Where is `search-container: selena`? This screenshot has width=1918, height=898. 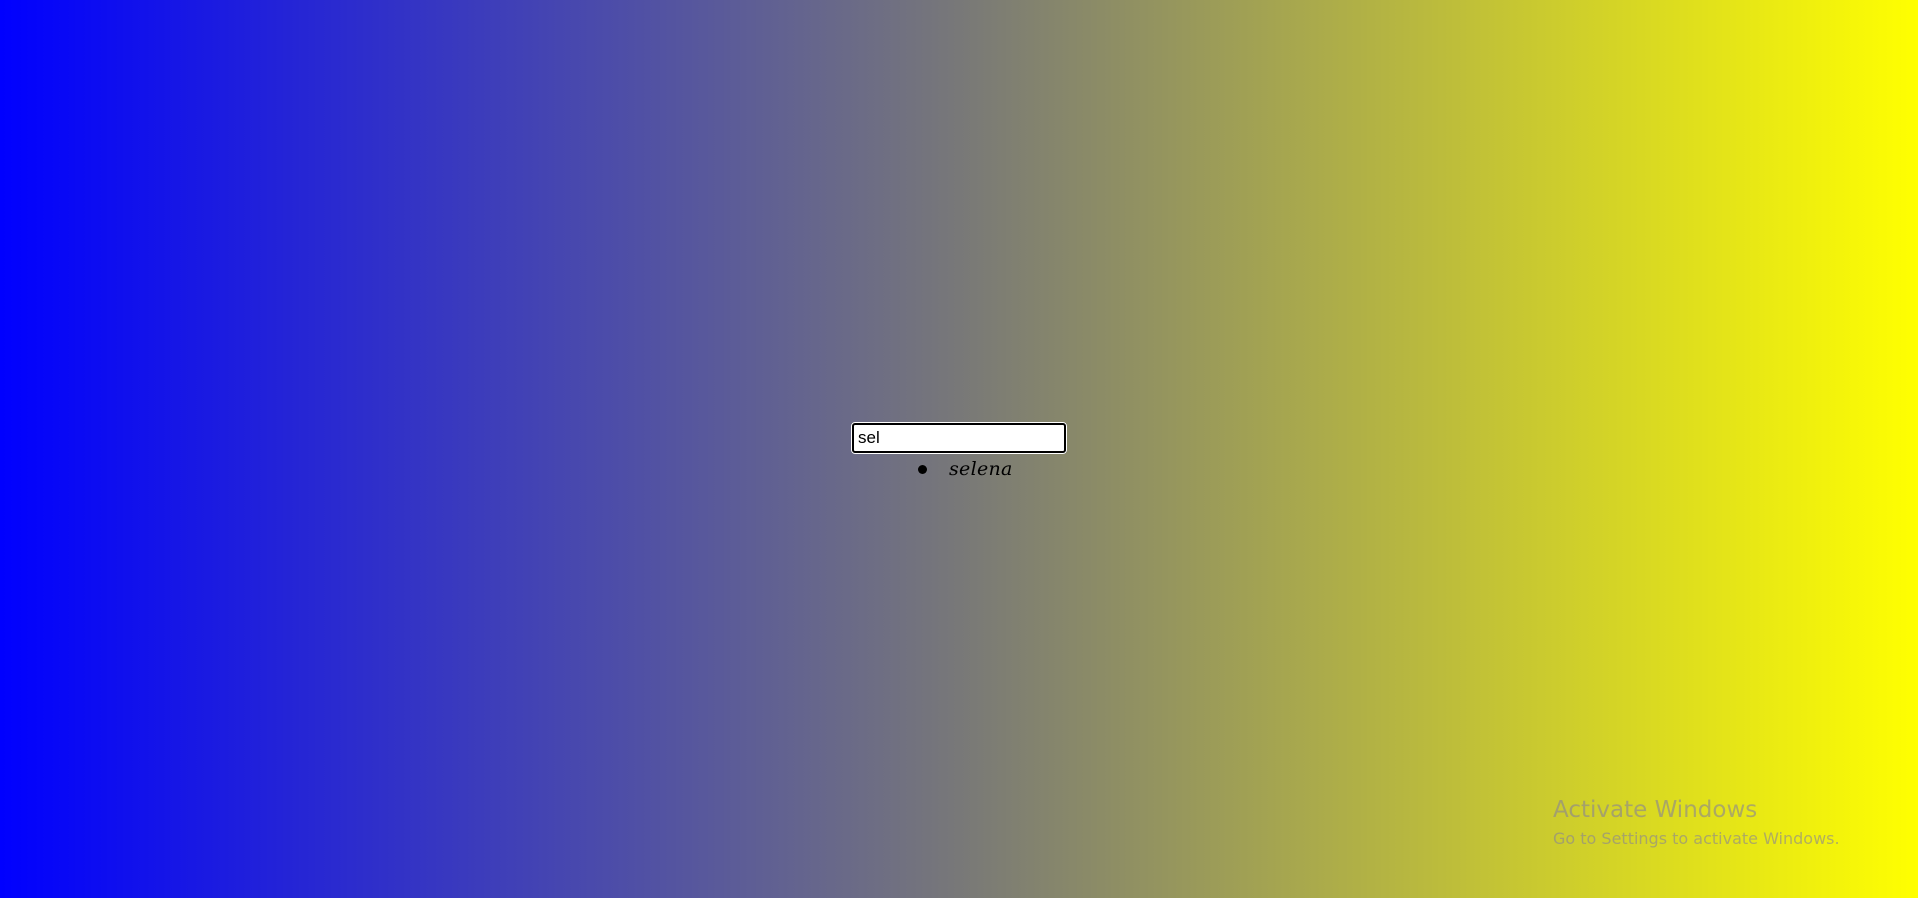 search-container: selena is located at coordinates (959, 451).